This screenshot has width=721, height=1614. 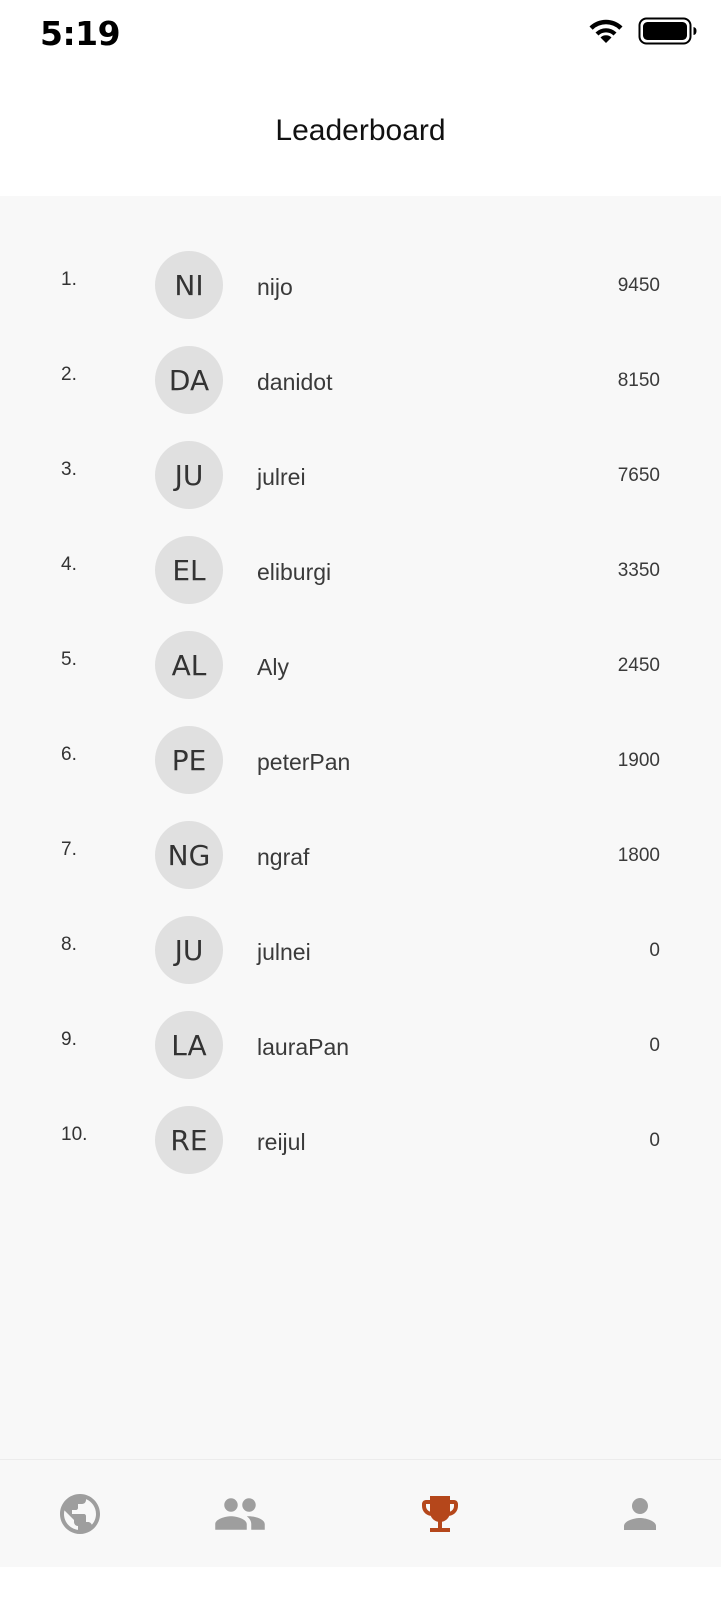 I want to click on username: danidot, so click(x=295, y=382).